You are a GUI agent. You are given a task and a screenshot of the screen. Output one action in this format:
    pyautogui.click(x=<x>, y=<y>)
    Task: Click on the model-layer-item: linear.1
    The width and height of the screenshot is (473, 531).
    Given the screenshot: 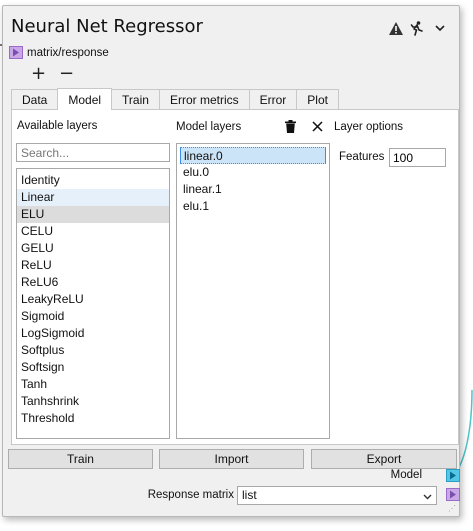 What is the action you would take?
    pyautogui.click(x=253, y=189)
    